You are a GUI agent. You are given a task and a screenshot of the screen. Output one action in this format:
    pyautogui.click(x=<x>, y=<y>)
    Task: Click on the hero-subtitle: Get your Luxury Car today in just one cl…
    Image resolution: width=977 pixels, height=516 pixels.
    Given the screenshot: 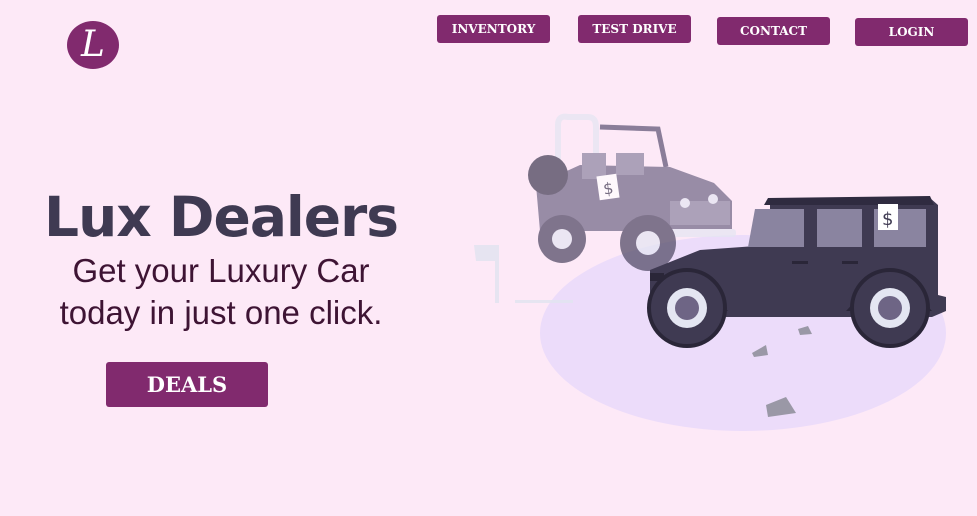 What is the action you would take?
    pyautogui.click(x=221, y=292)
    